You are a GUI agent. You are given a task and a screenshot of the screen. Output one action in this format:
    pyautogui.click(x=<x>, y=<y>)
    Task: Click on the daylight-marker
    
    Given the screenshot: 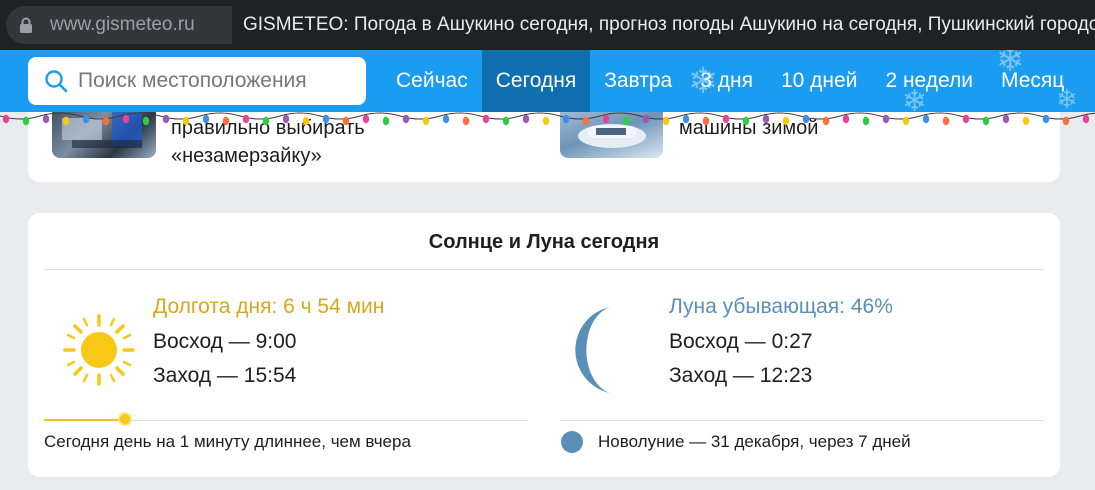 What is the action you would take?
    pyautogui.click(x=125, y=419)
    